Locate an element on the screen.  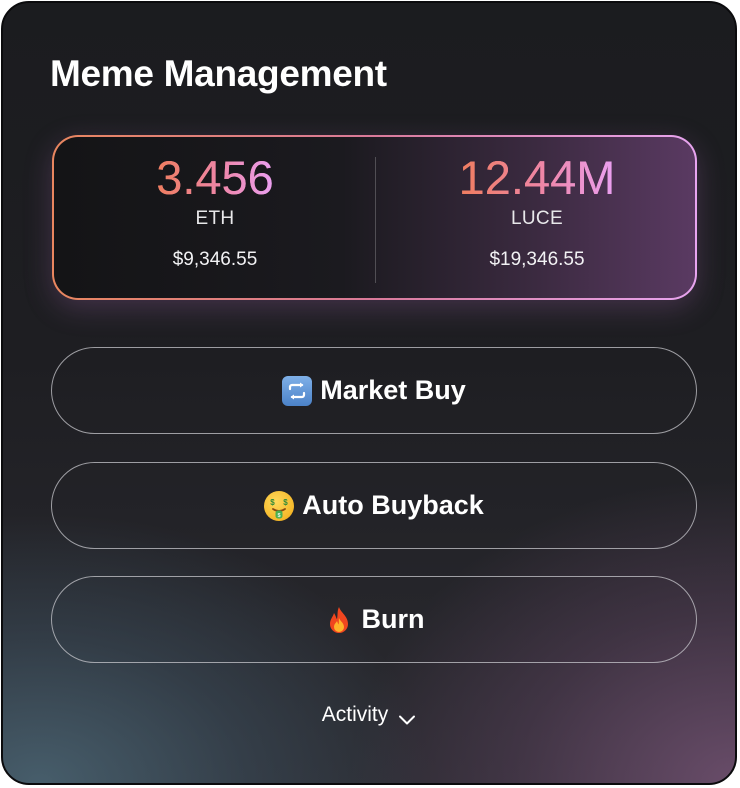
balance-usd-value: $9,346.55 is located at coordinates (215, 259).